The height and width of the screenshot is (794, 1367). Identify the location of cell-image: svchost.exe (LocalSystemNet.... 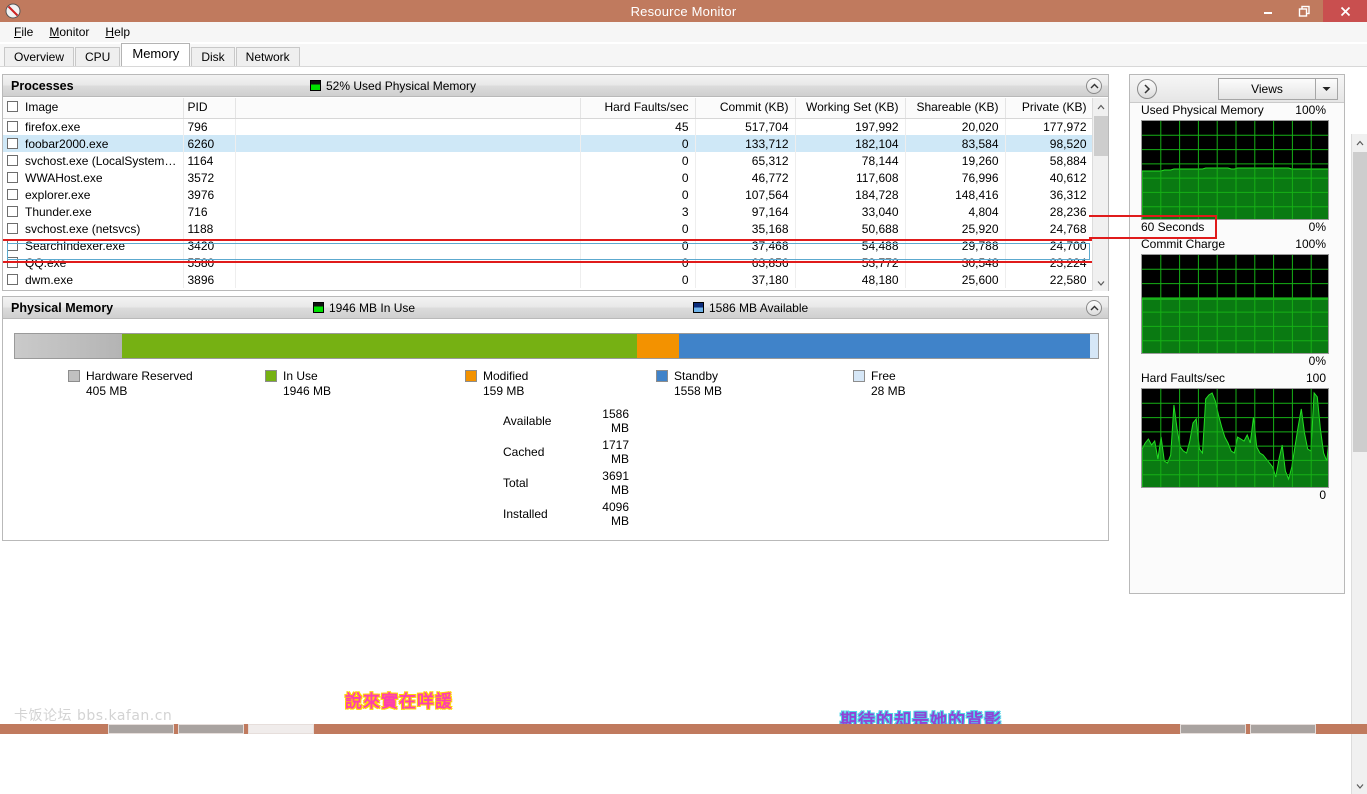
(93, 160).